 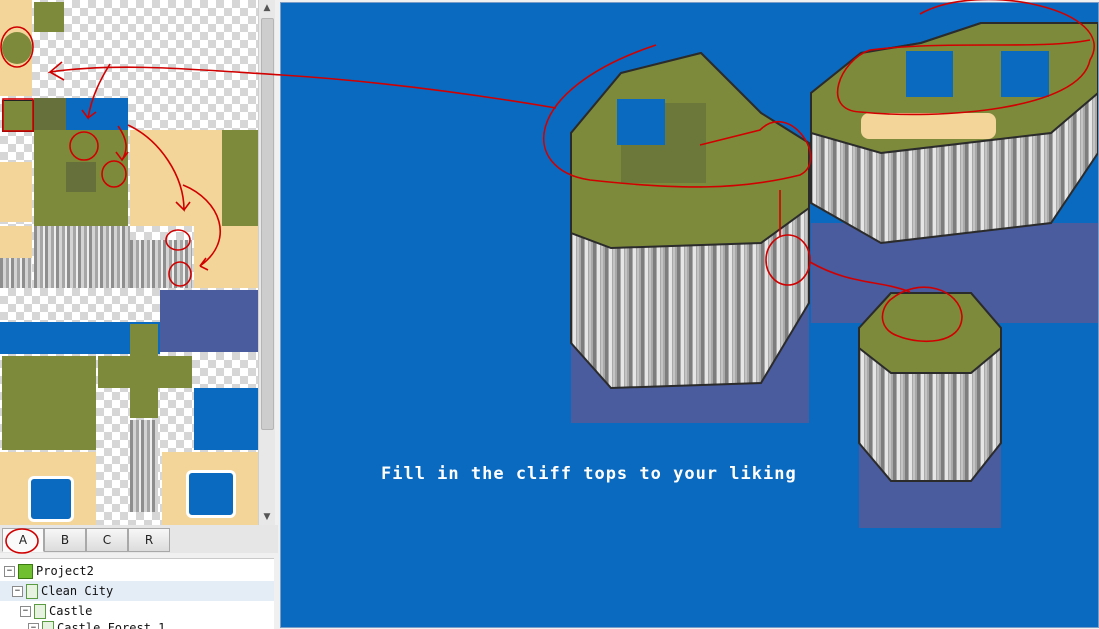 What do you see at coordinates (65, 571) in the screenshot?
I see `tree-node-label: Project2` at bounding box center [65, 571].